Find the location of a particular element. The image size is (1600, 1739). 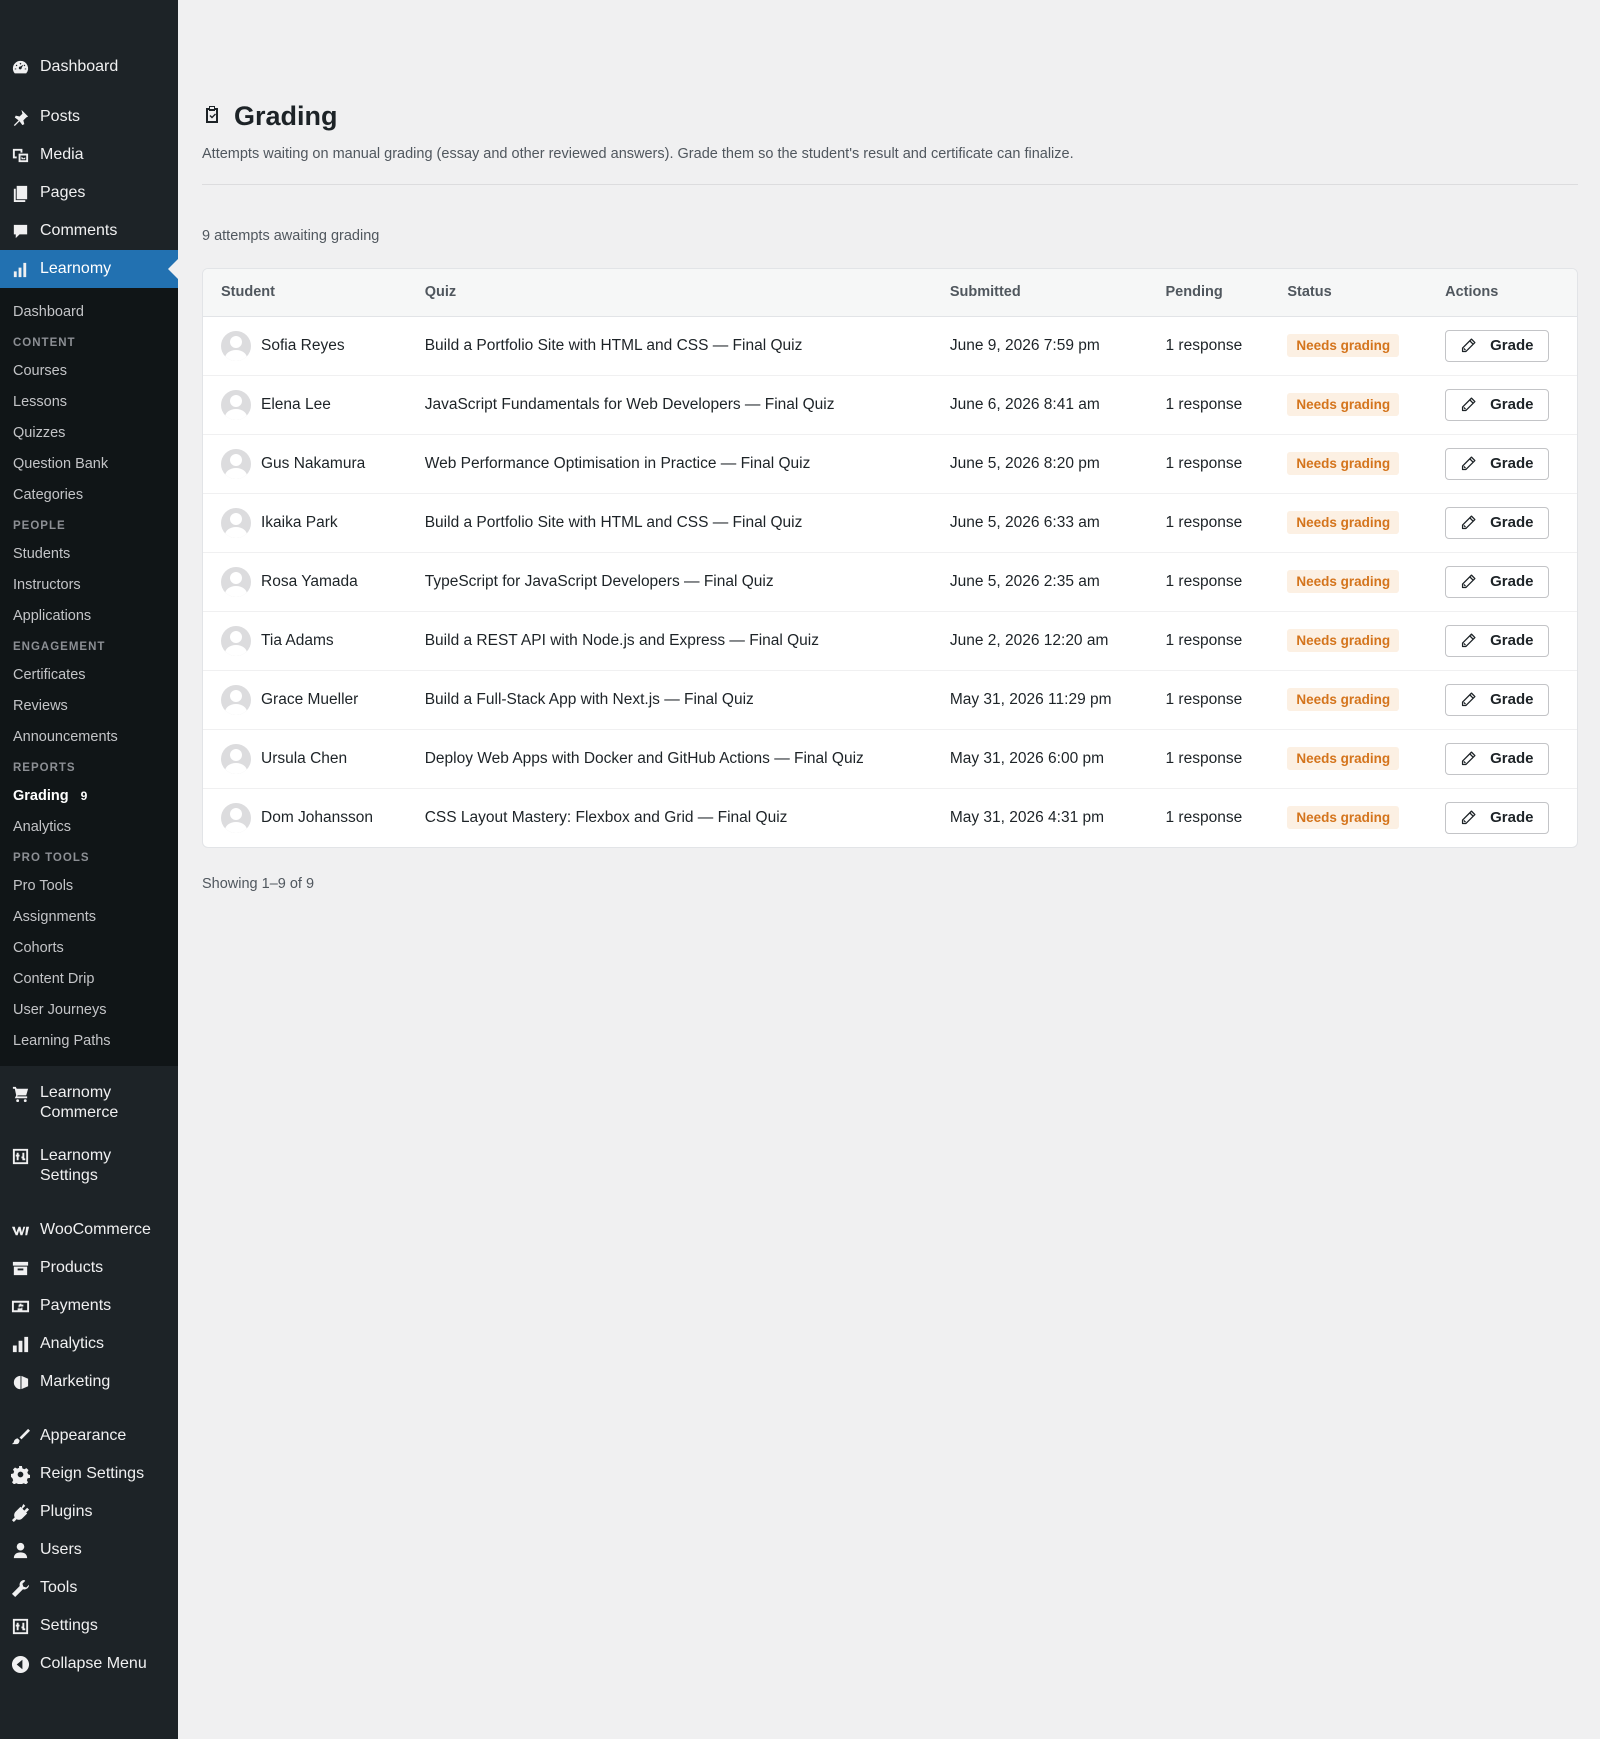

cell-student: Gus Nakamura is located at coordinates (305, 464).